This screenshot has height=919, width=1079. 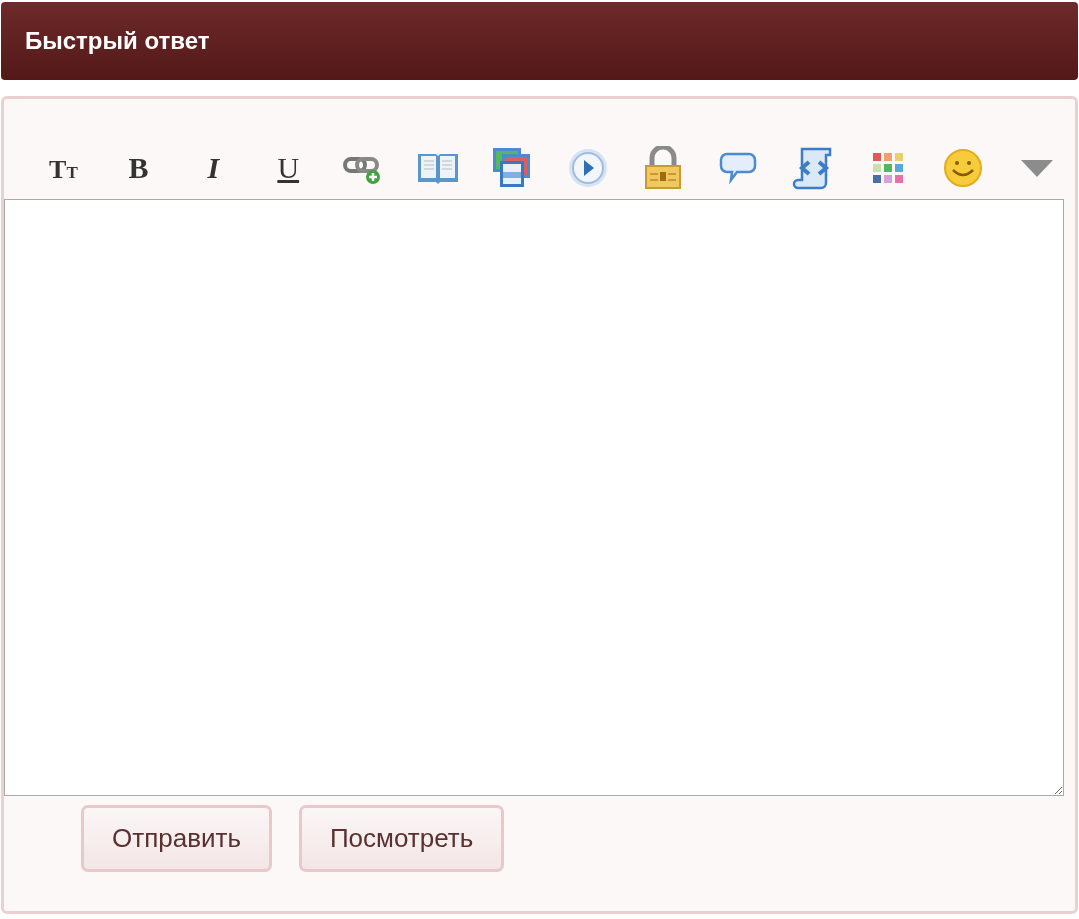 What do you see at coordinates (176, 838) in the screenshot?
I see `action-button: Отправить` at bounding box center [176, 838].